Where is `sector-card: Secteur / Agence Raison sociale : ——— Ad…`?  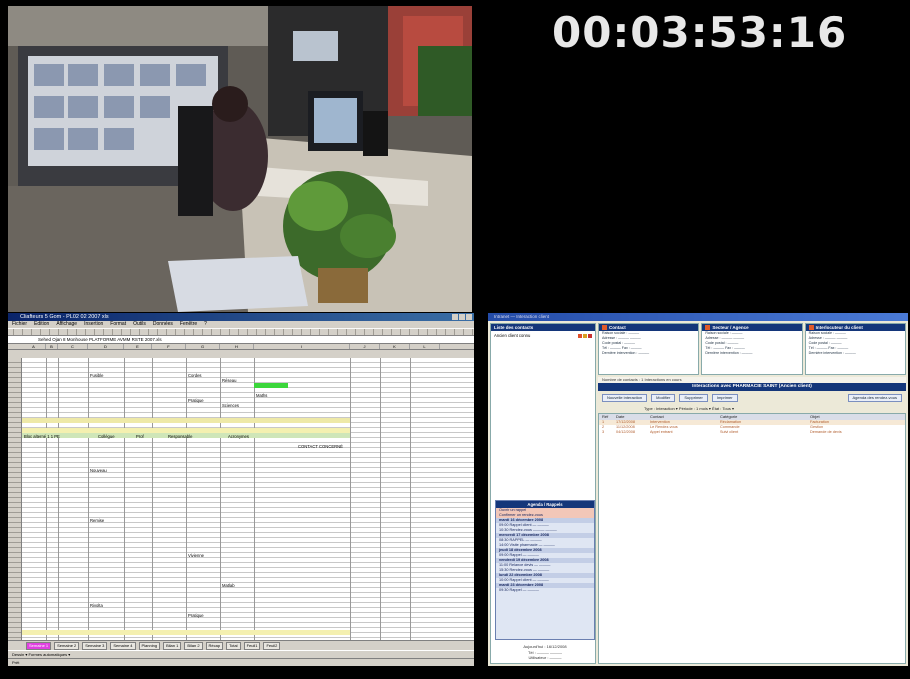 sector-card: Secteur / Agence Raison sociale : ——— Ad… is located at coordinates (752, 349).